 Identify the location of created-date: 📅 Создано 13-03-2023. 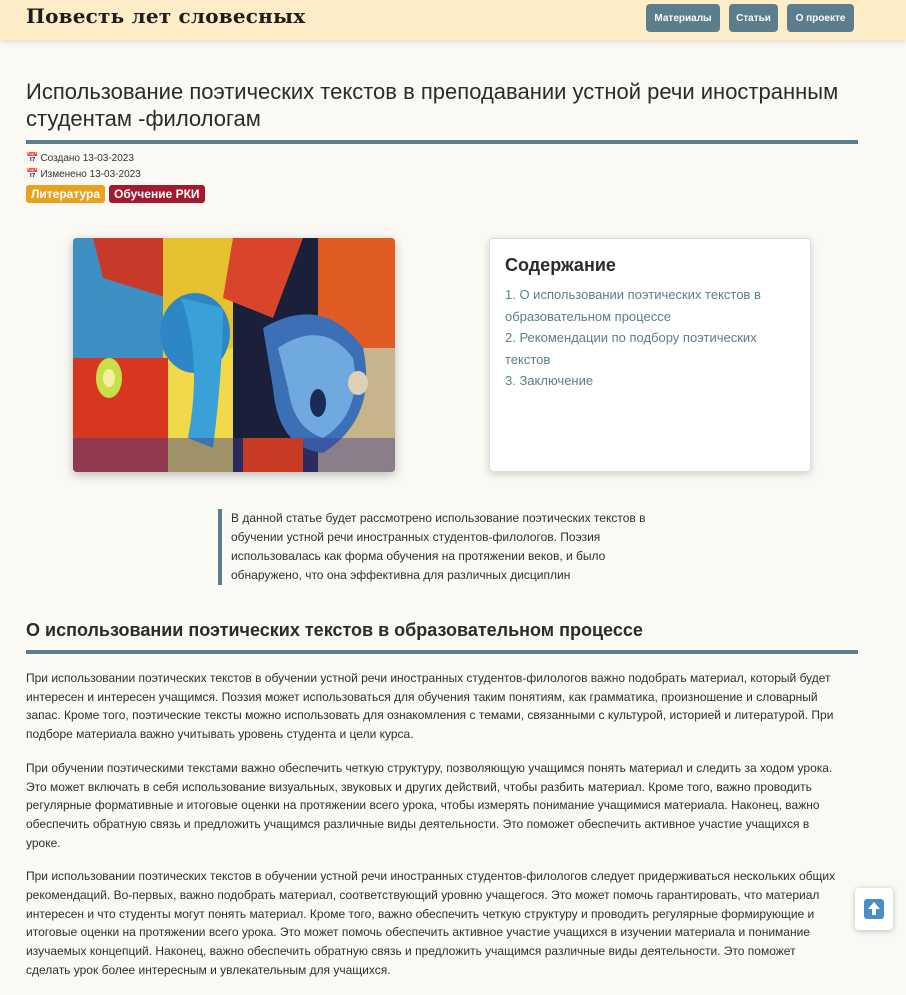
(80, 158).